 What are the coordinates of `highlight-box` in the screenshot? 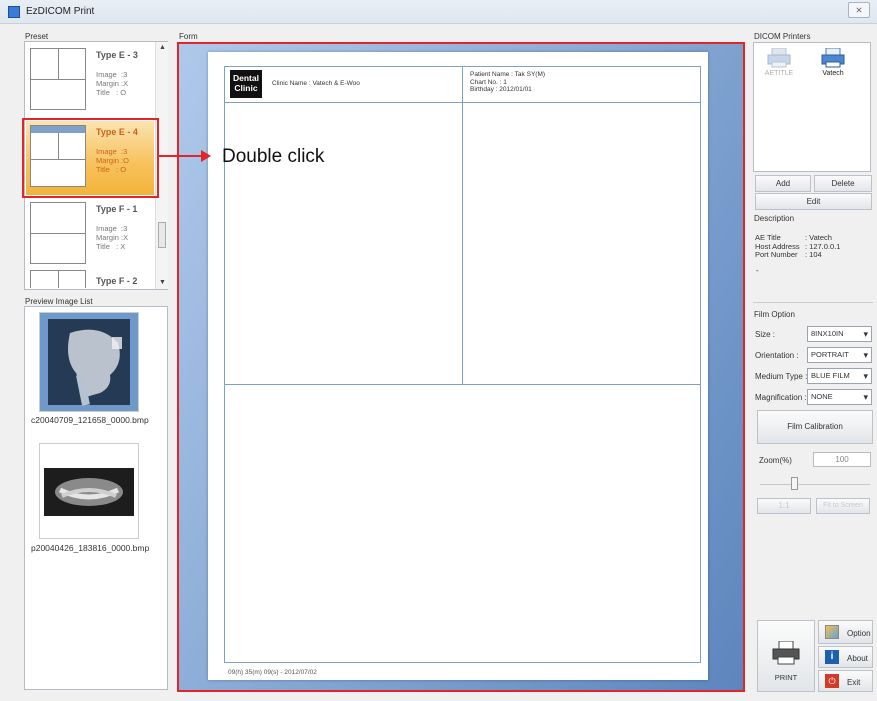 It's located at (90, 158).